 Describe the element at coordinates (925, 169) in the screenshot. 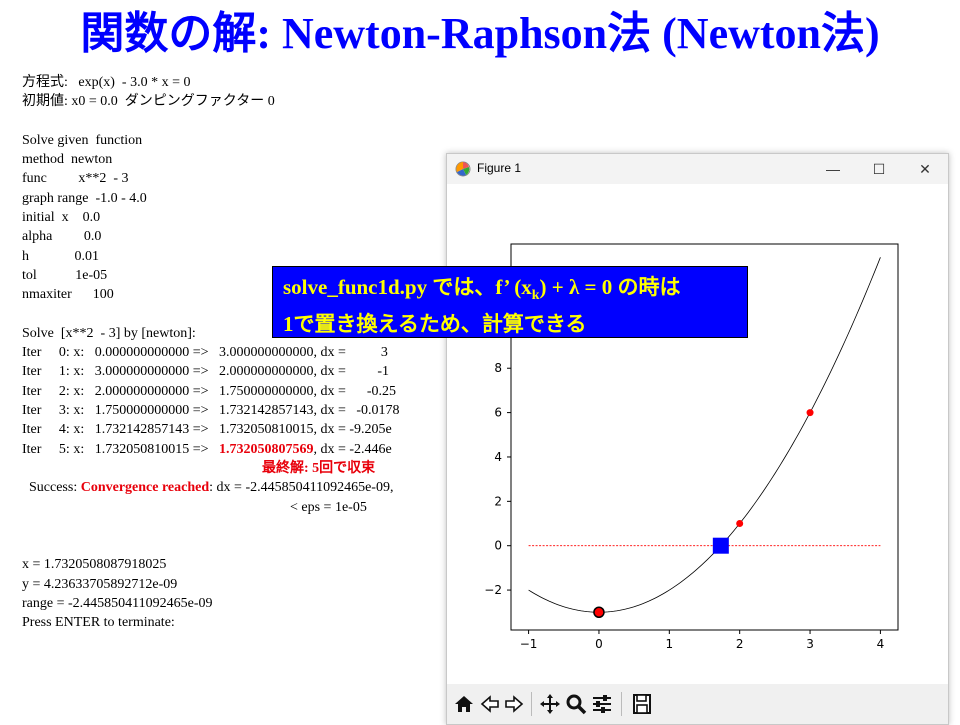

I see `close-button: ✕` at that location.